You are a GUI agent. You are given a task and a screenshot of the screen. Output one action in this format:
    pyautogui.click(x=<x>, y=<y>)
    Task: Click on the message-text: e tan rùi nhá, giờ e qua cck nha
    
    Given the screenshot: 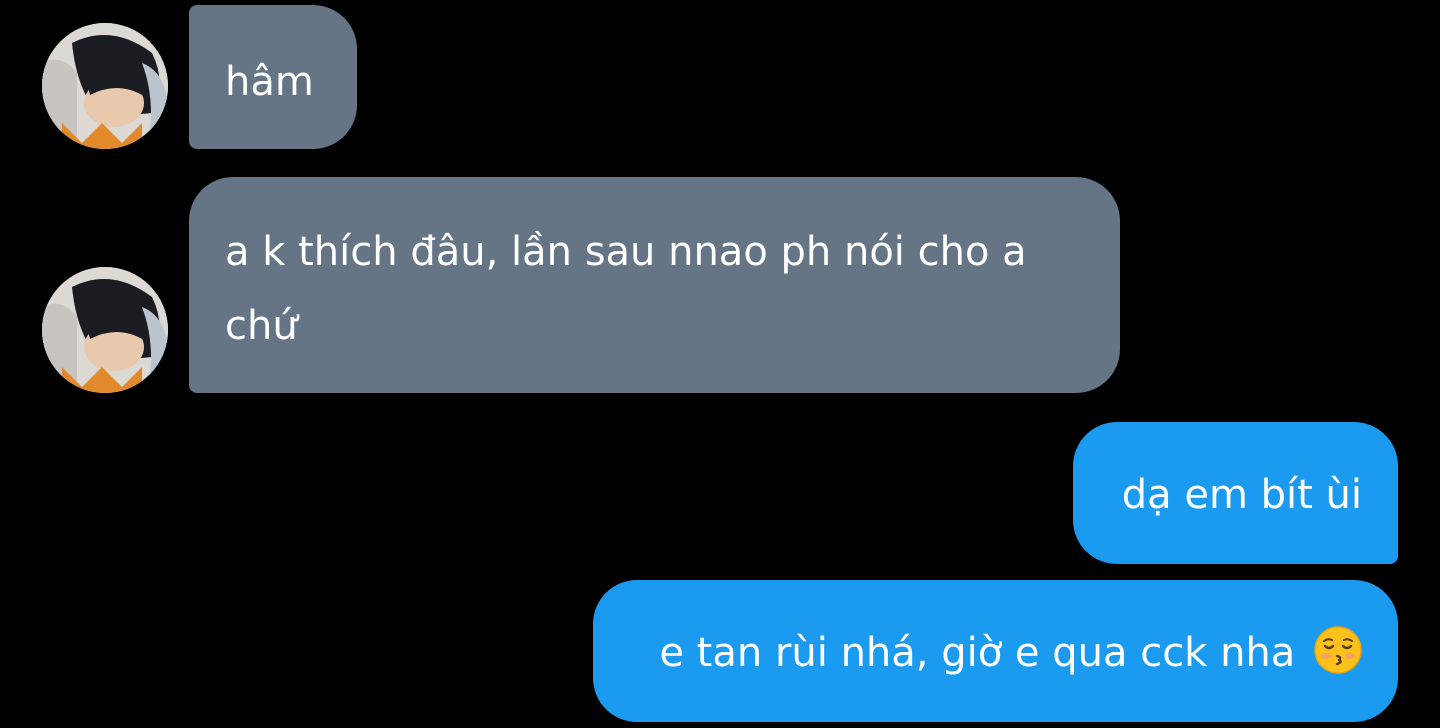 What is the action you would take?
    pyautogui.click(x=977, y=653)
    